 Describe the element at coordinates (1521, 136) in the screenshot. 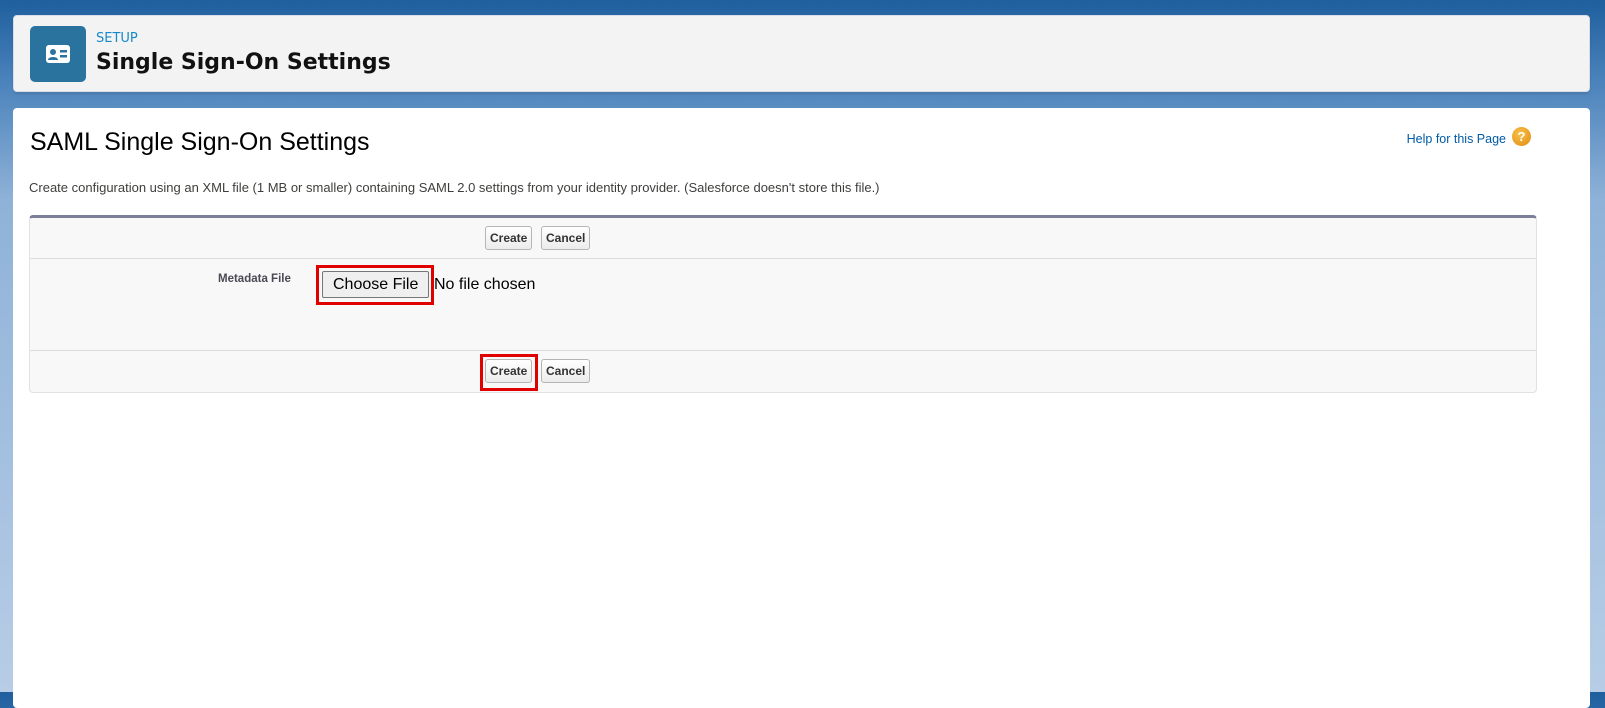

I see `help-icon: ?` at that location.